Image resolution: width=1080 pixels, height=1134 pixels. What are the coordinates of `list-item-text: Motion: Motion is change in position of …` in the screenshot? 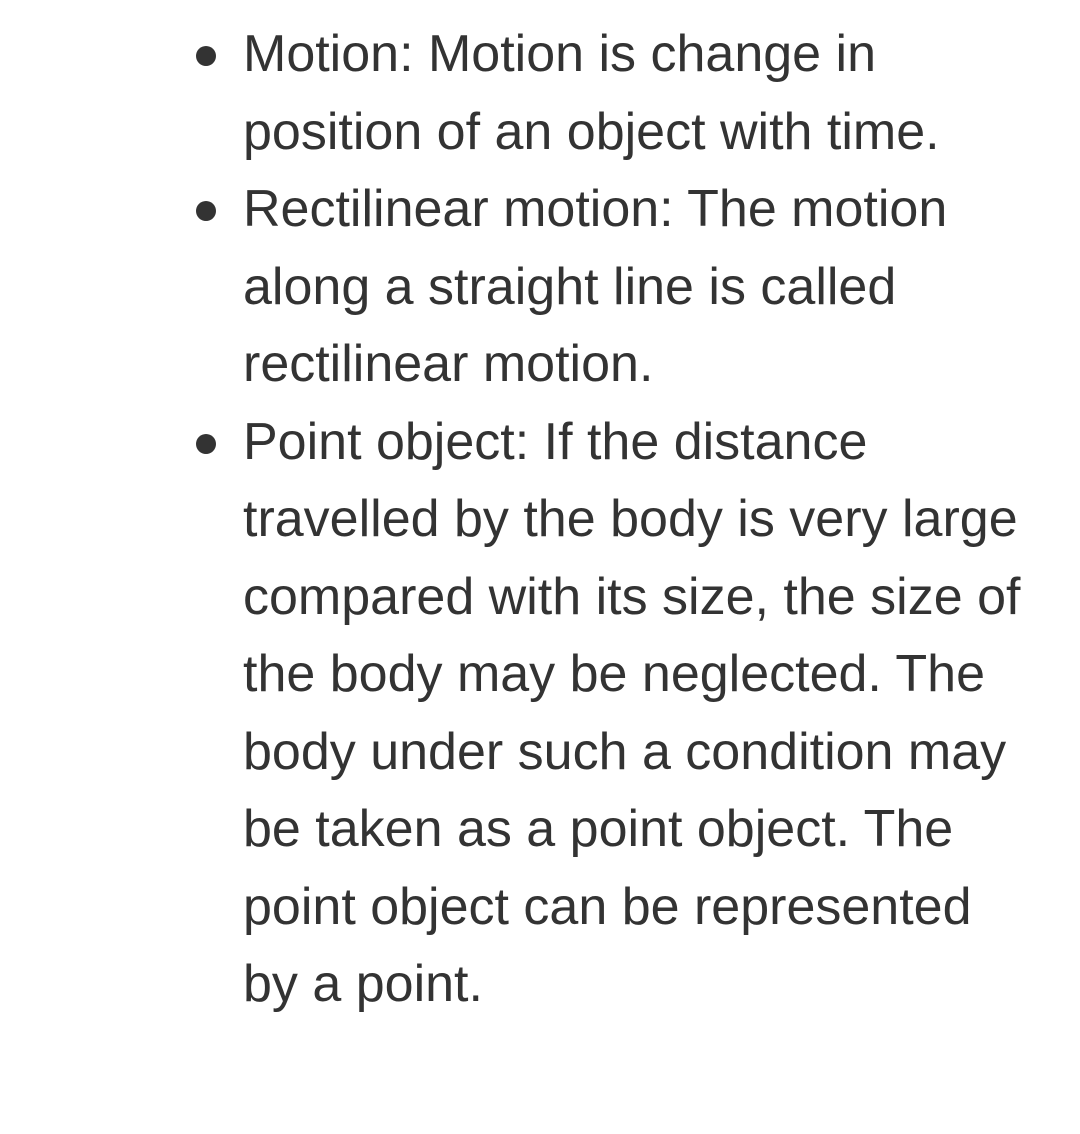 It's located at (591, 93).